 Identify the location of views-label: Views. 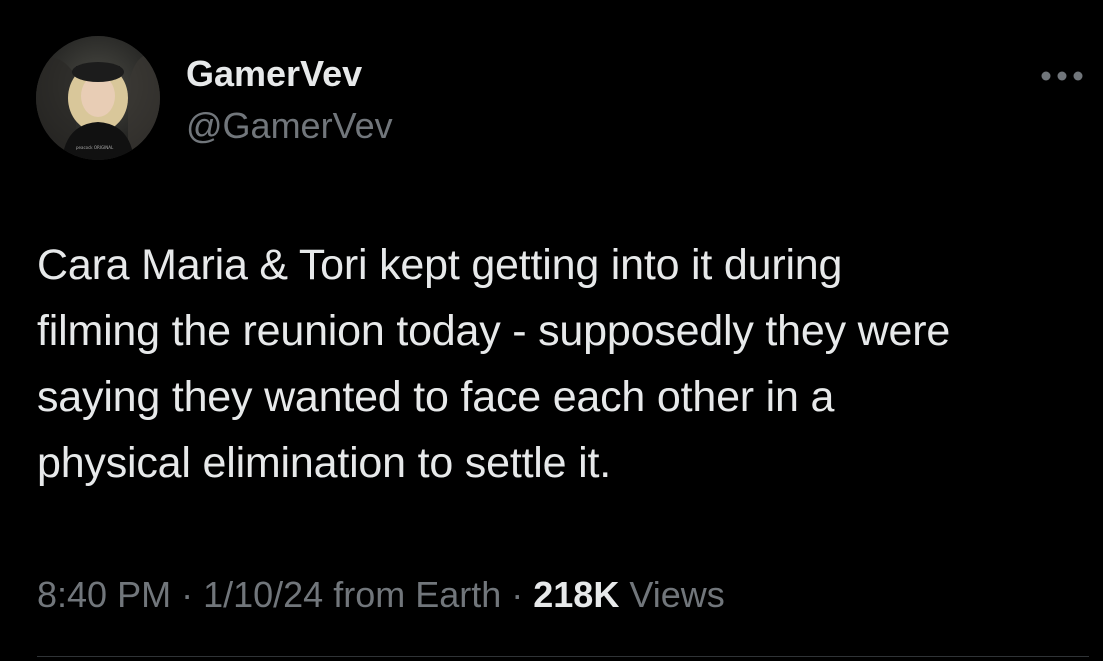
(677, 594).